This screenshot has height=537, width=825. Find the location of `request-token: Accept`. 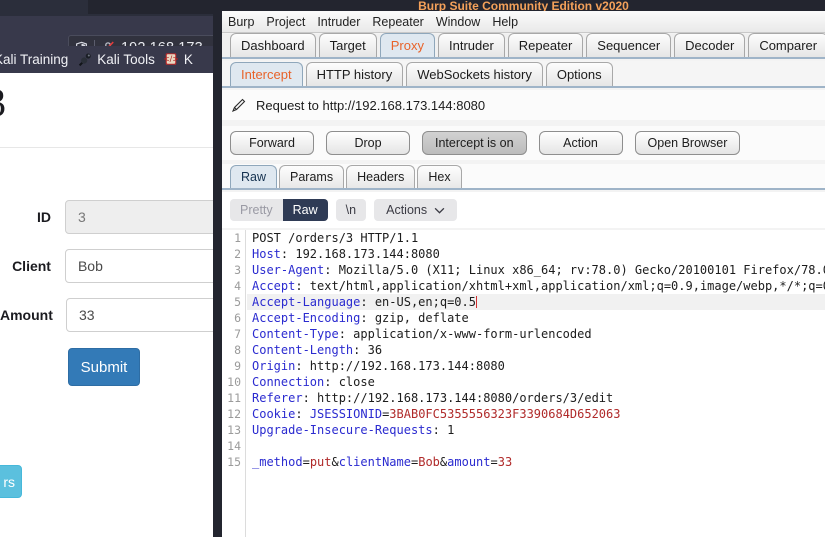

request-token: Accept is located at coordinates (274, 286).